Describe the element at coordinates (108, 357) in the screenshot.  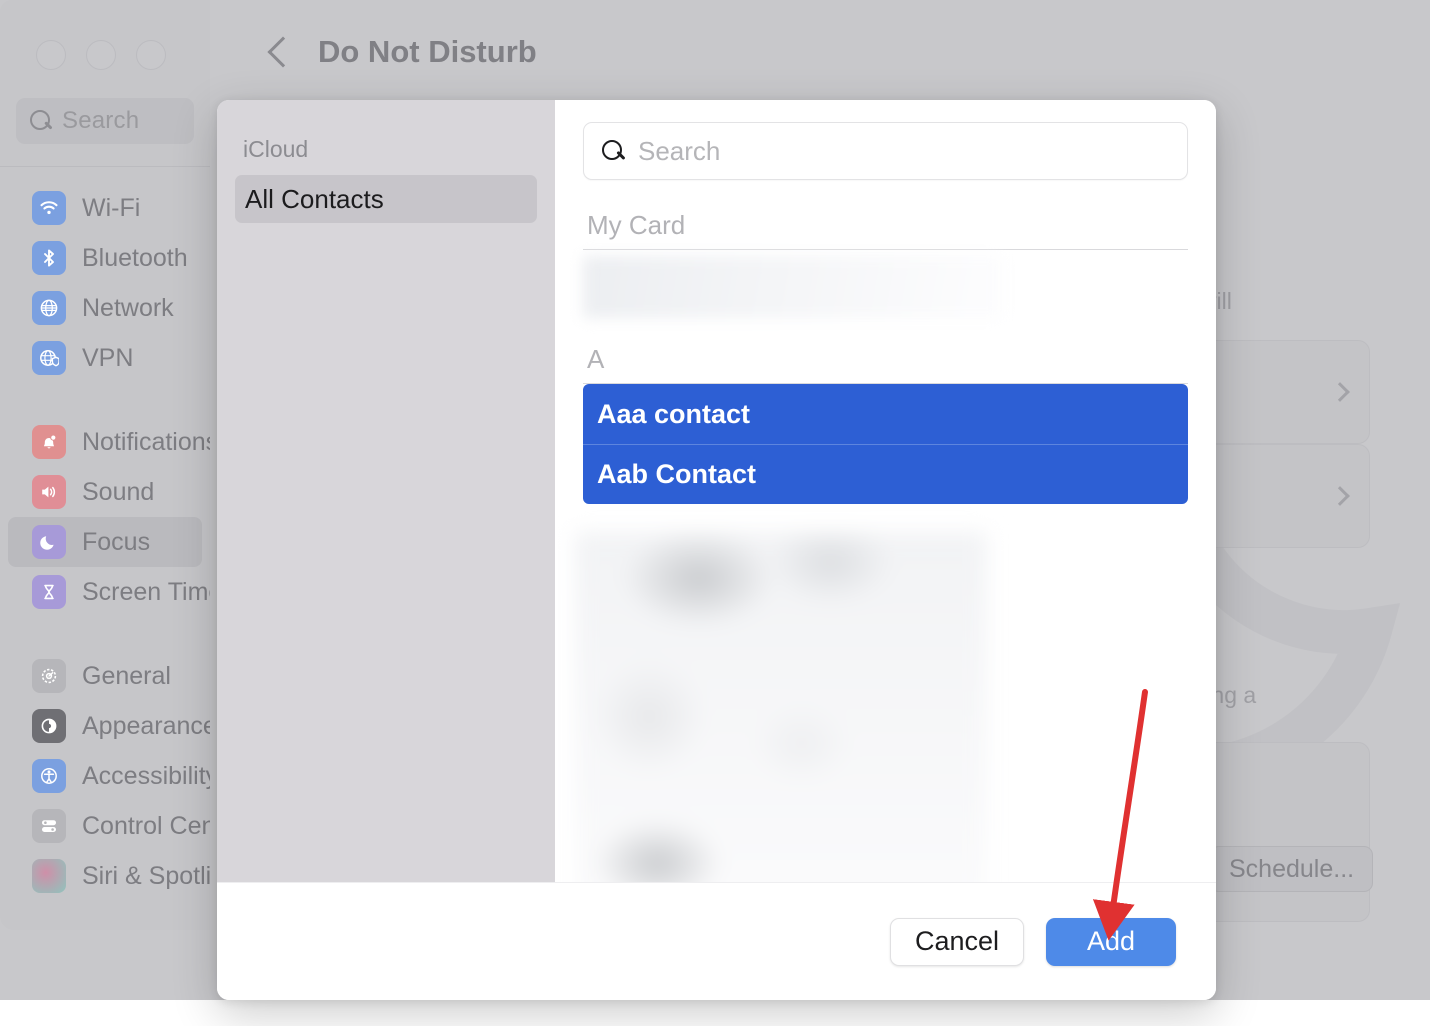
I see `sidebar-item-label: VPN` at that location.